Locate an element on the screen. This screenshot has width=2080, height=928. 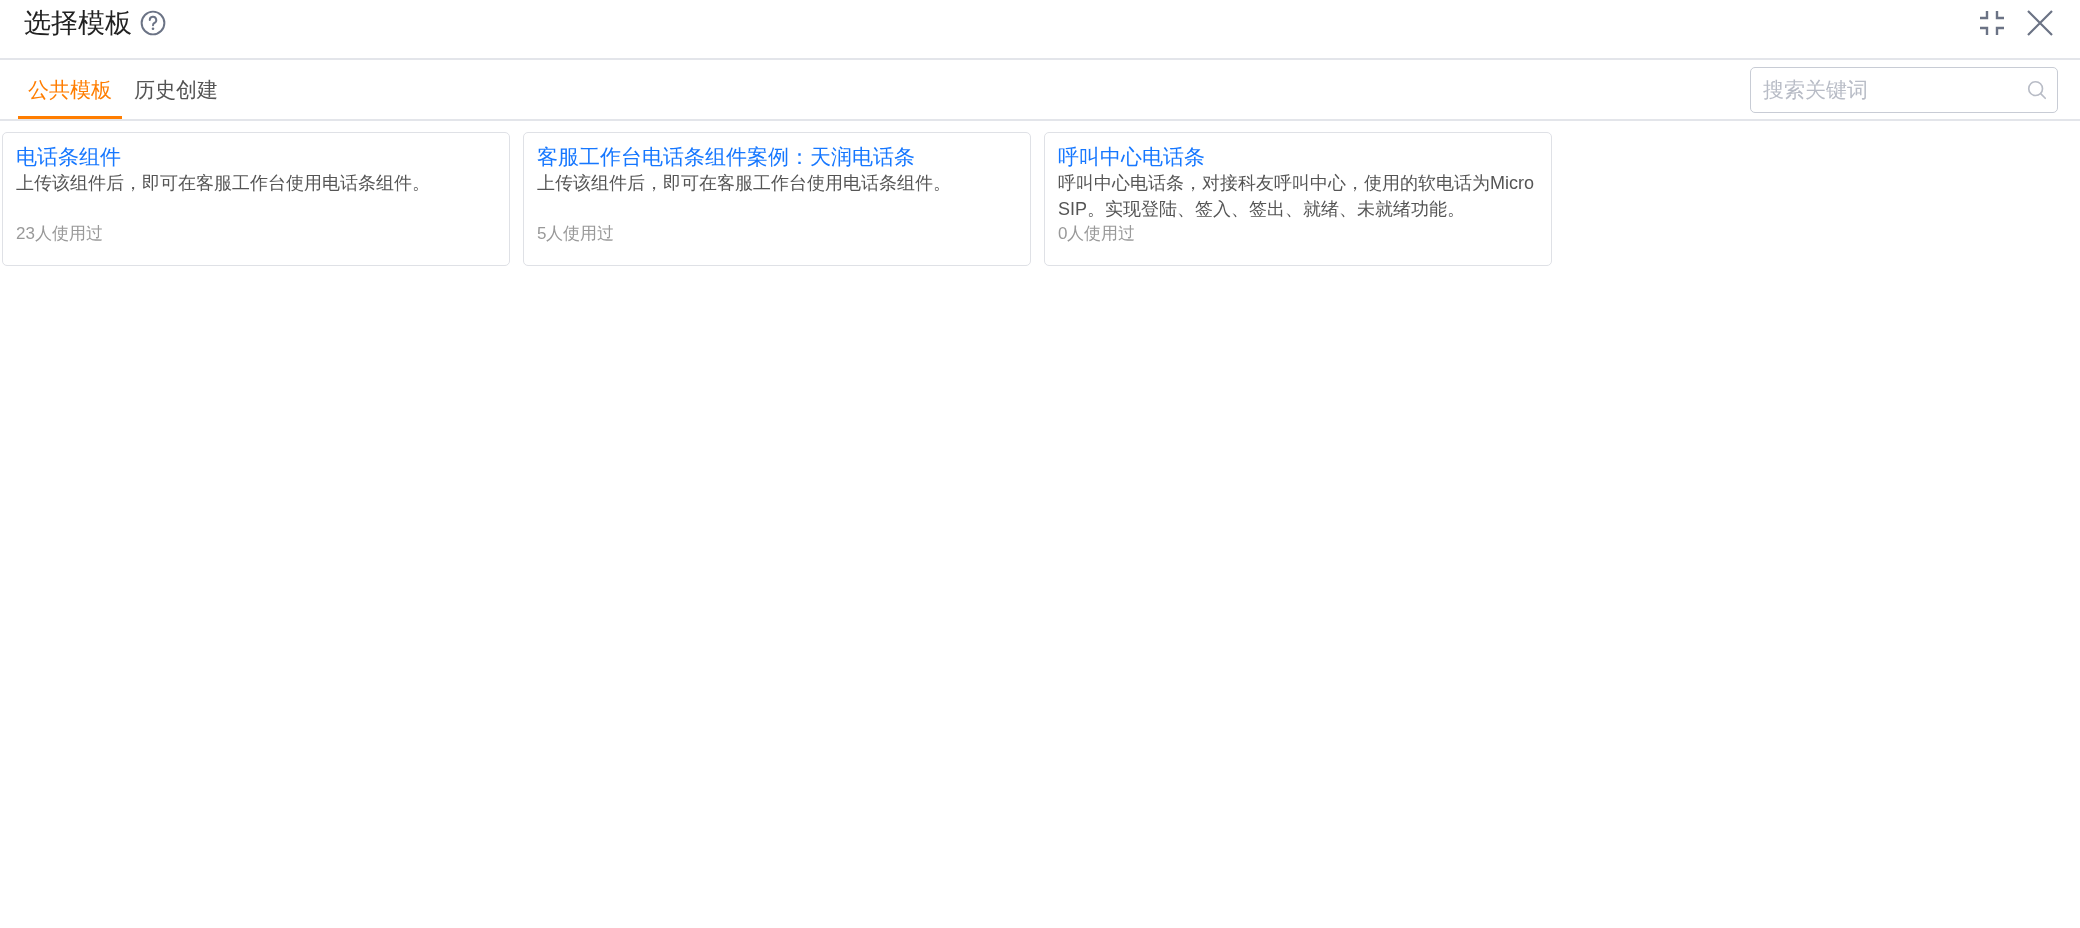
template-card: 电话条组件 上传该组件后，即可在客服工作台使用电话条组件。 23人使用过 is located at coordinates (256, 199).